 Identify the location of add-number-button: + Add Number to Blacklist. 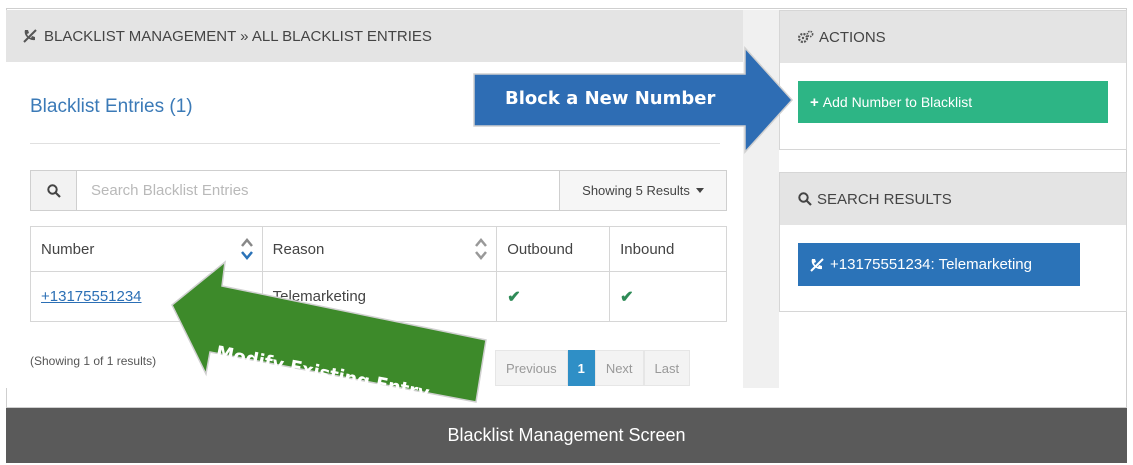
(953, 102).